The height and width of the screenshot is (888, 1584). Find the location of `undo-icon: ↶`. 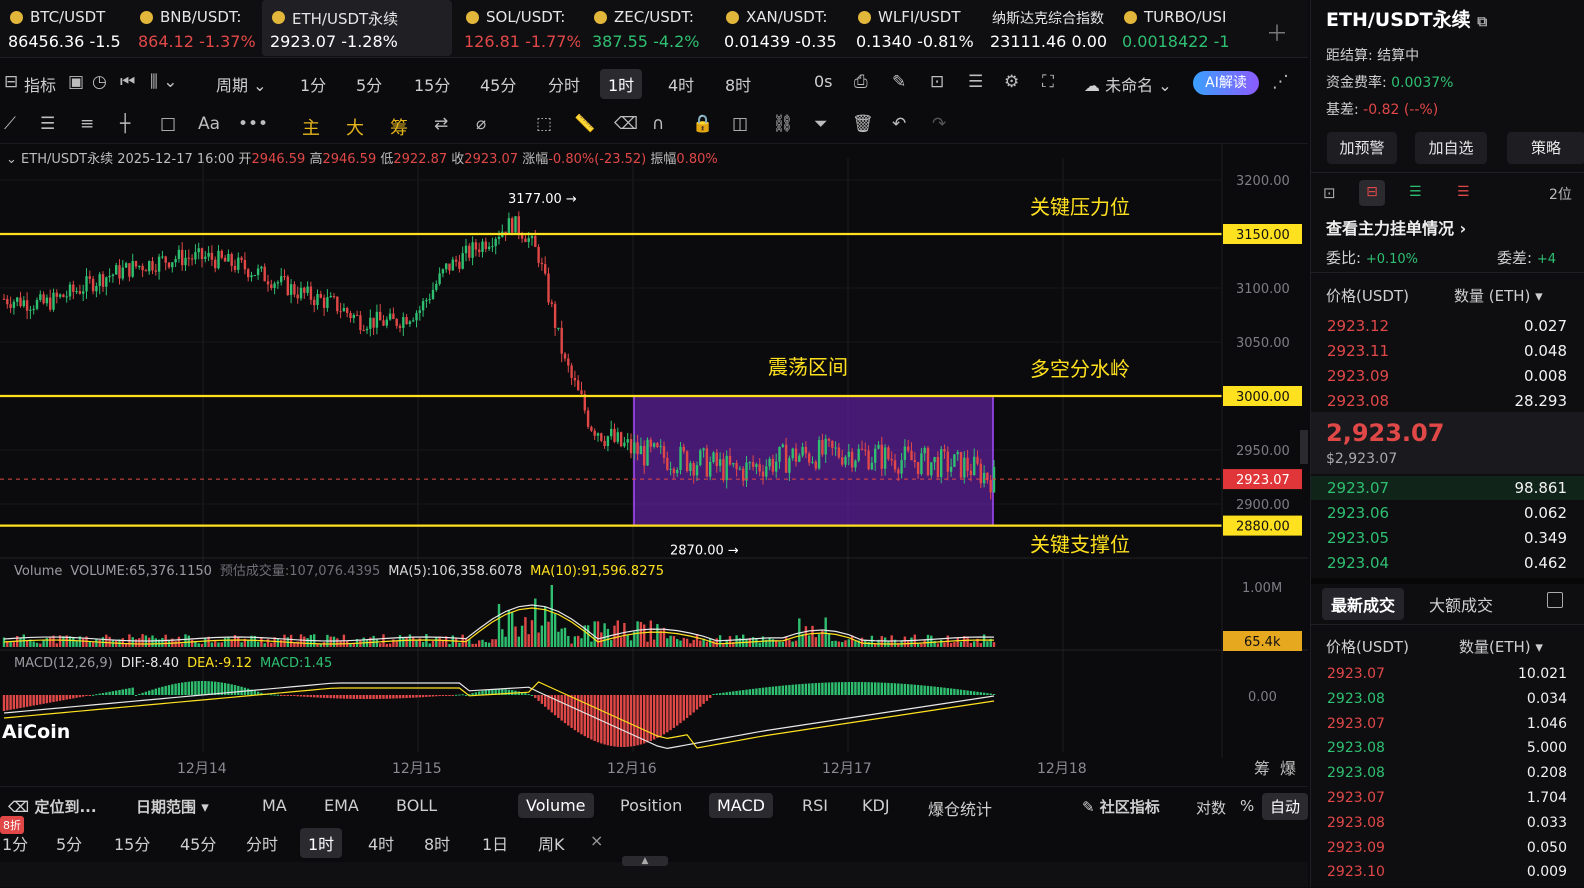

undo-icon: ↶ is located at coordinates (899, 124).